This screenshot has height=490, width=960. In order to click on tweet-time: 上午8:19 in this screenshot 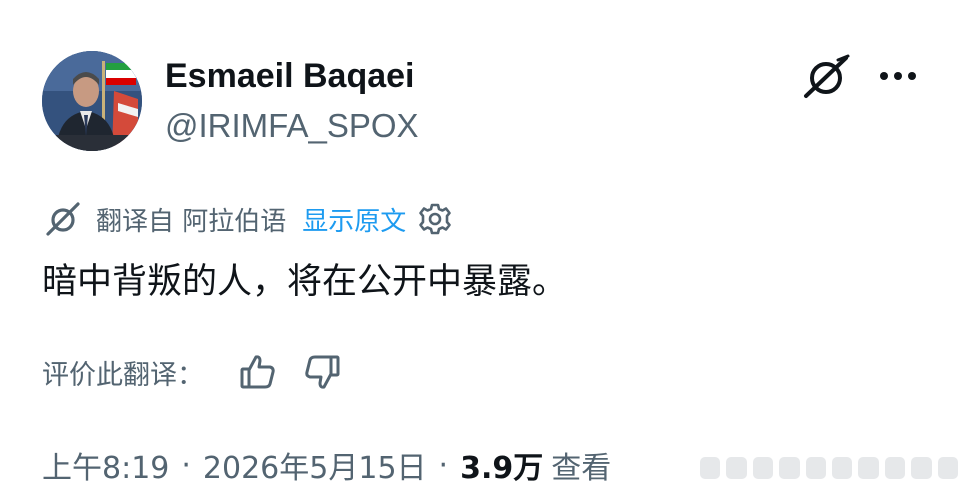, I will do `click(105, 465)`.